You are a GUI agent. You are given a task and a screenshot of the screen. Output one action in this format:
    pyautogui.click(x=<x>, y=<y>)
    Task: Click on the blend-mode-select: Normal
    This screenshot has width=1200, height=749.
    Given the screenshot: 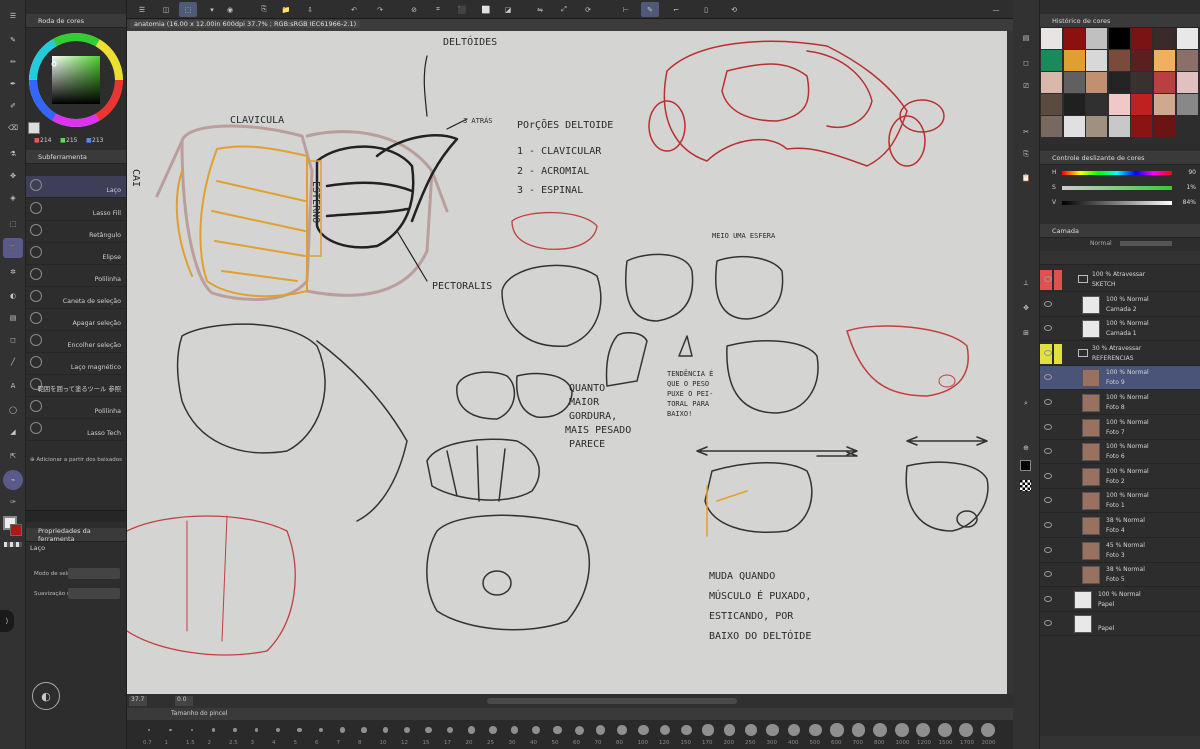 What is the action you would take?
    pyautogui.click(x=1101, y=243)
    